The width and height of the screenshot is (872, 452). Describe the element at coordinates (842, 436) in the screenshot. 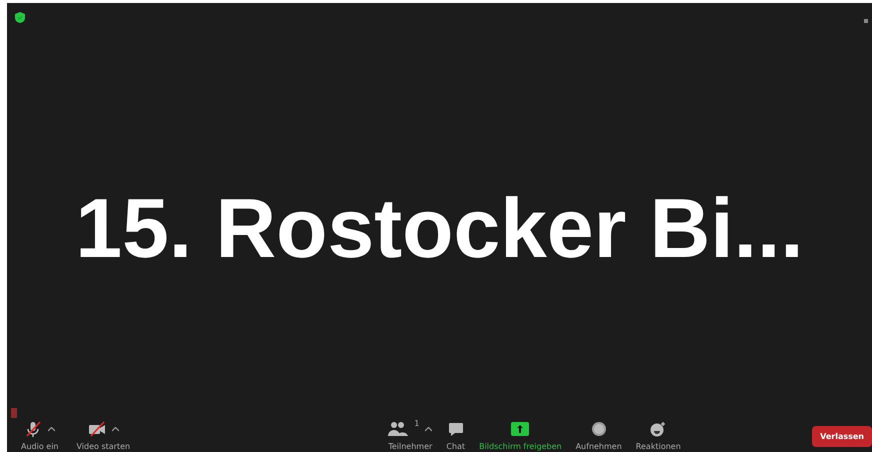

I see `leave-button: Verlassen` at that location.